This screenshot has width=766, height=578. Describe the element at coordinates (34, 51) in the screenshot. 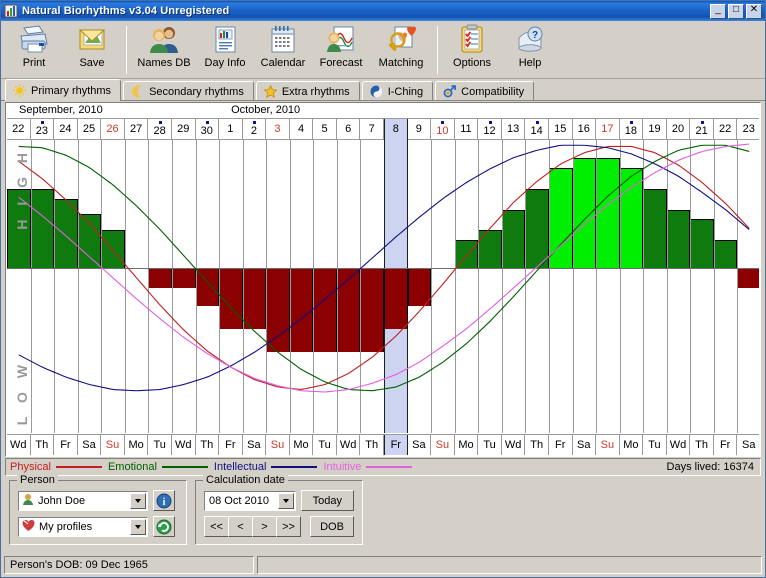

I see `toolbar-button-print: Print` at that location.